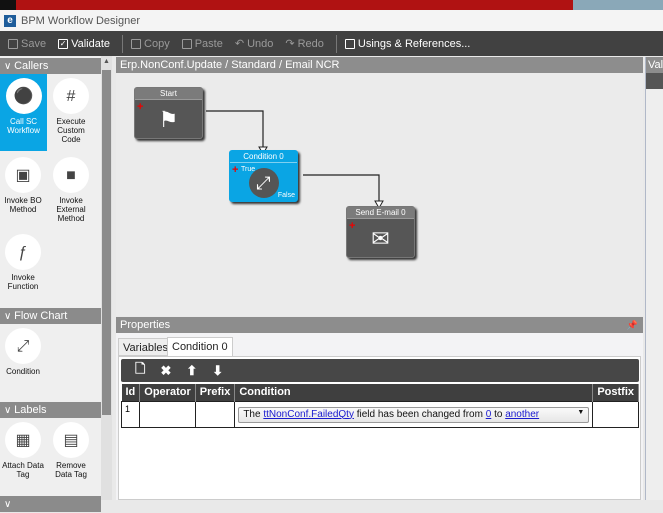  What do you see at coordinates (310, 43) in the screenshot?
I see `redo-label: Redo` at bounding box center [310, 43].